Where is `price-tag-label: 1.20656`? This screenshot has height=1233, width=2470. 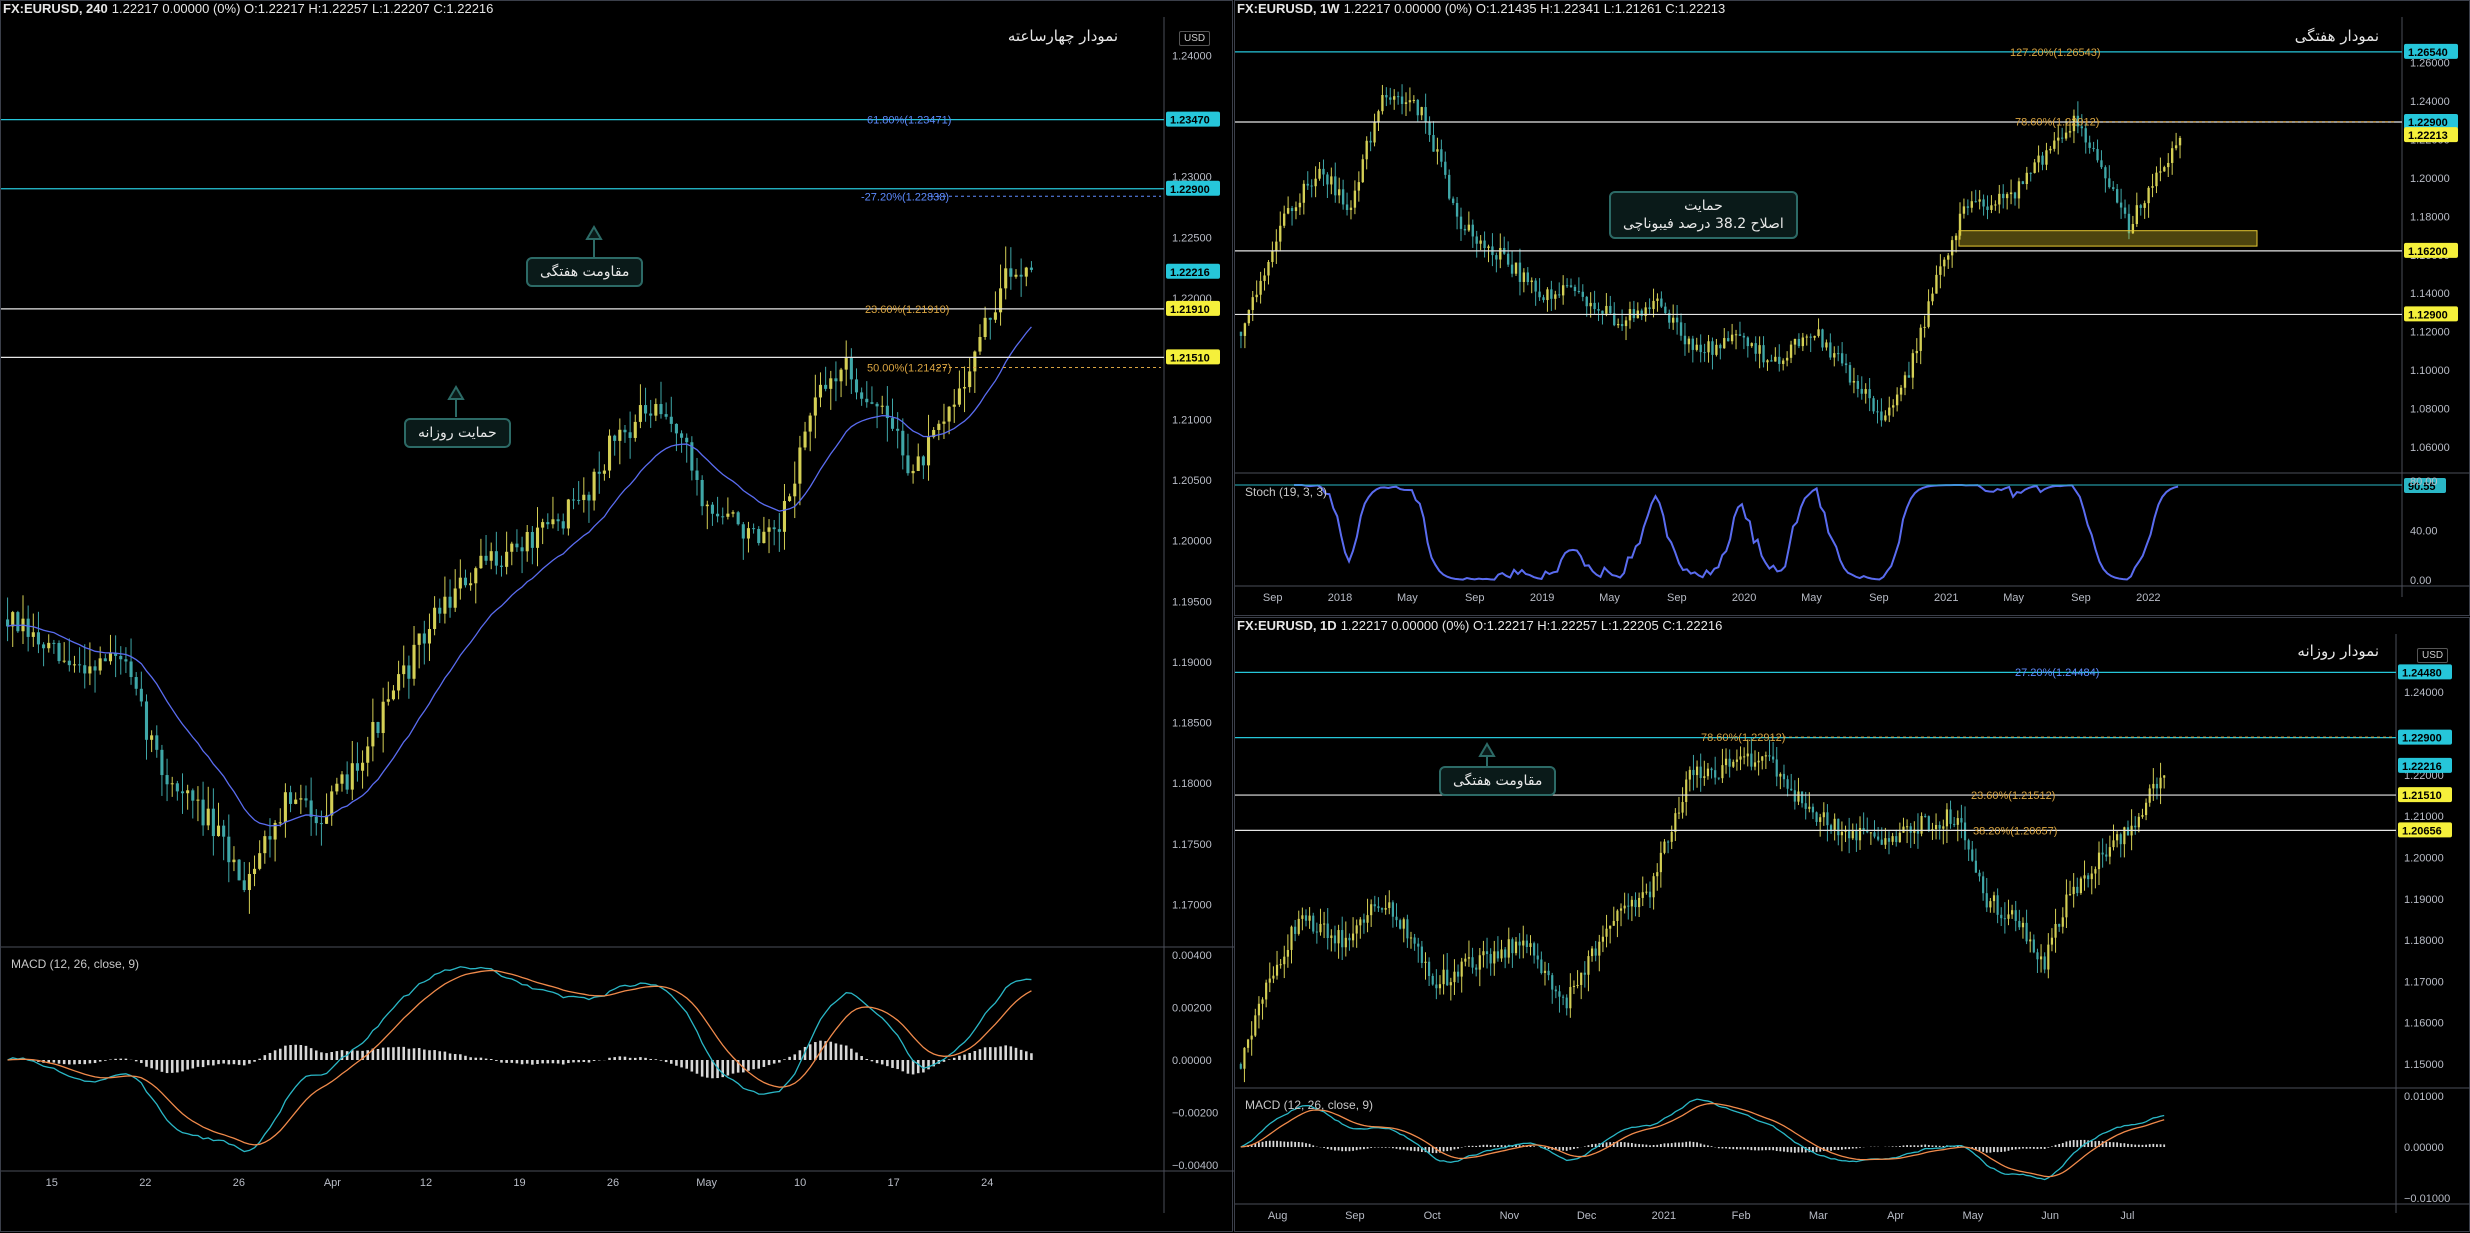 price-tag-label: 1.20656 is located at coordinates (2422, 831).